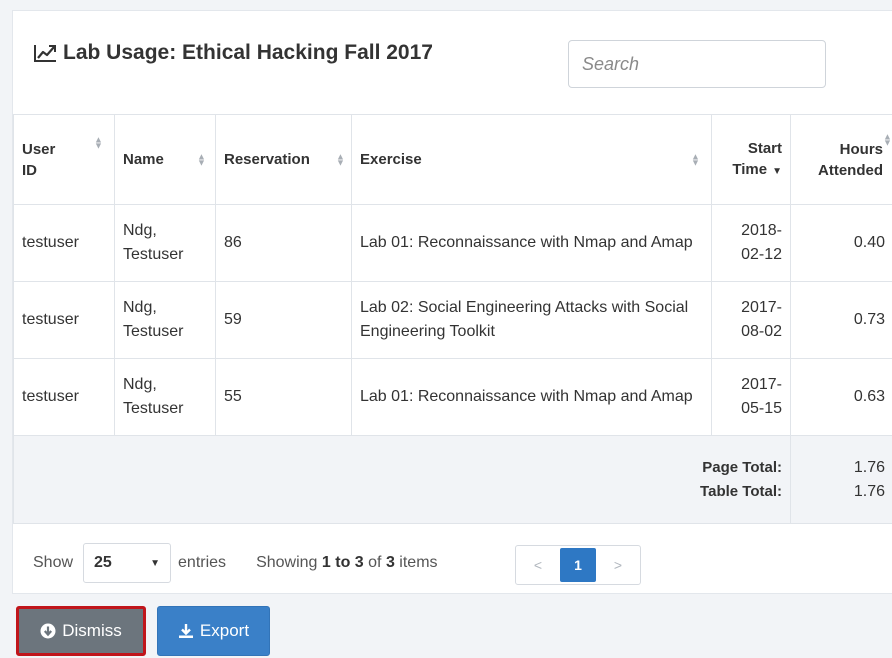  Describe the element at coordinates (53, 562) in the screenshot. I see `show-label: Show` at that location.